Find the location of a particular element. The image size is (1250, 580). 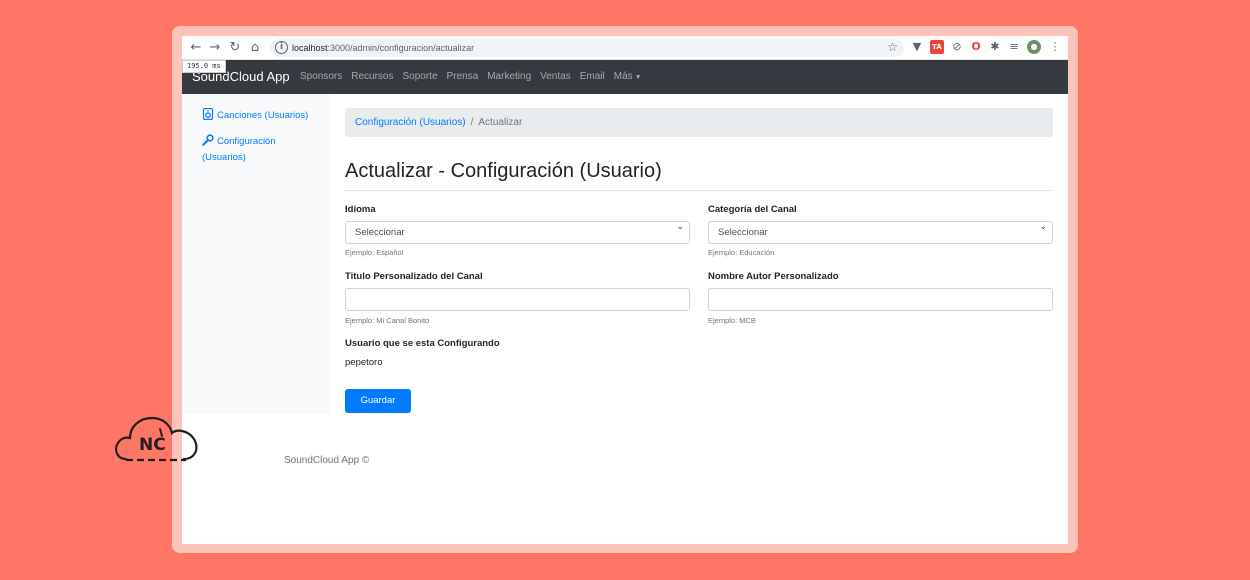

title-divider is located at coordinates (699, 190).